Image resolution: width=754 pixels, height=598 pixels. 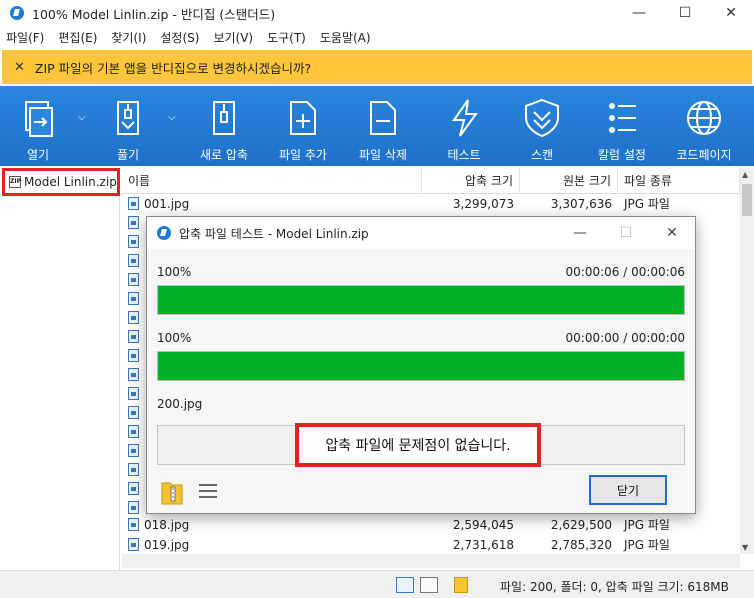 I want to click on test-button: 테스트, so click(x=464, y=126).